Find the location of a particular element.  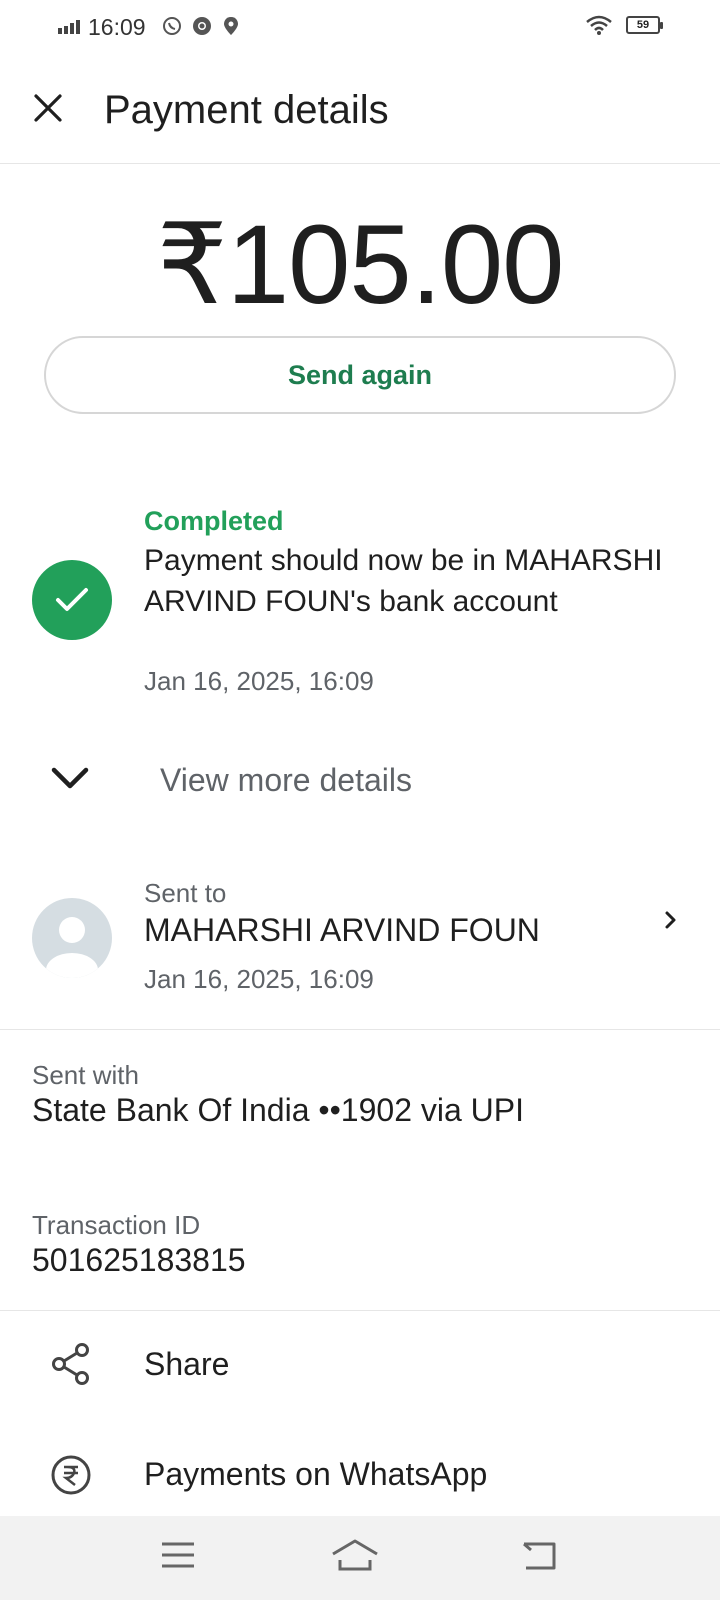

payment-amount: ₹105.00 is located at coordinates (360, 264).